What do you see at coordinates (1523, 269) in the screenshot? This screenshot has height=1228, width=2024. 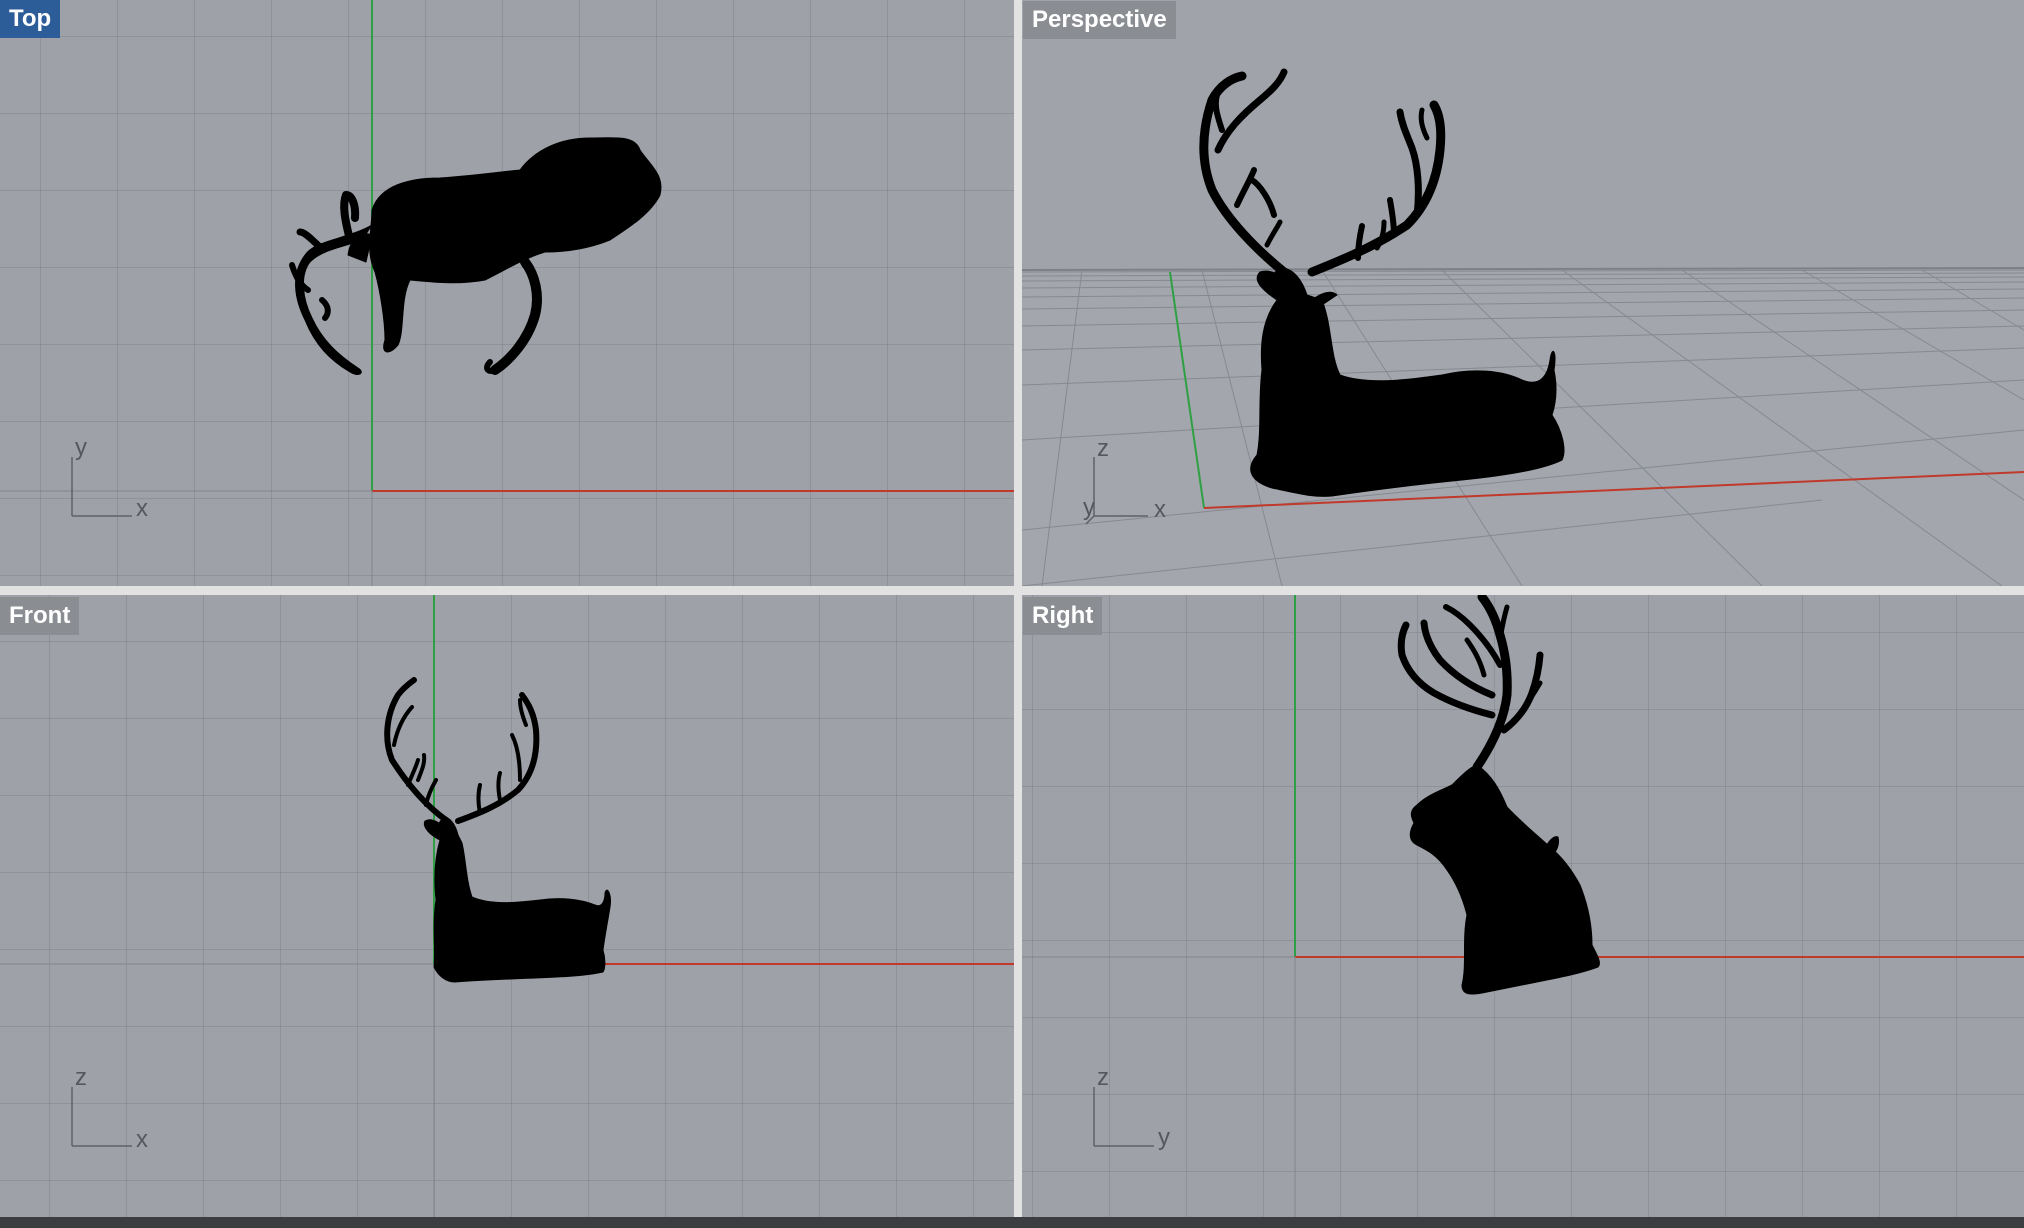 I see `horizon-line` at bounding box center [1523, 269].